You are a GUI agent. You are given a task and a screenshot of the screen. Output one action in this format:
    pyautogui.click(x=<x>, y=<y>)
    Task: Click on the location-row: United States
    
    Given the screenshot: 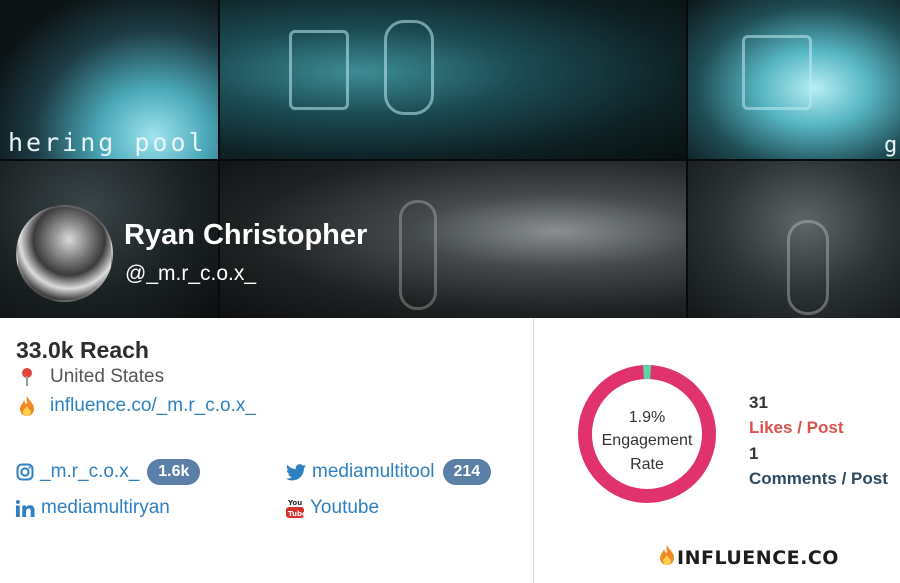 What is the action you would take?
    pyautogui.click(x=90, y=377)
    